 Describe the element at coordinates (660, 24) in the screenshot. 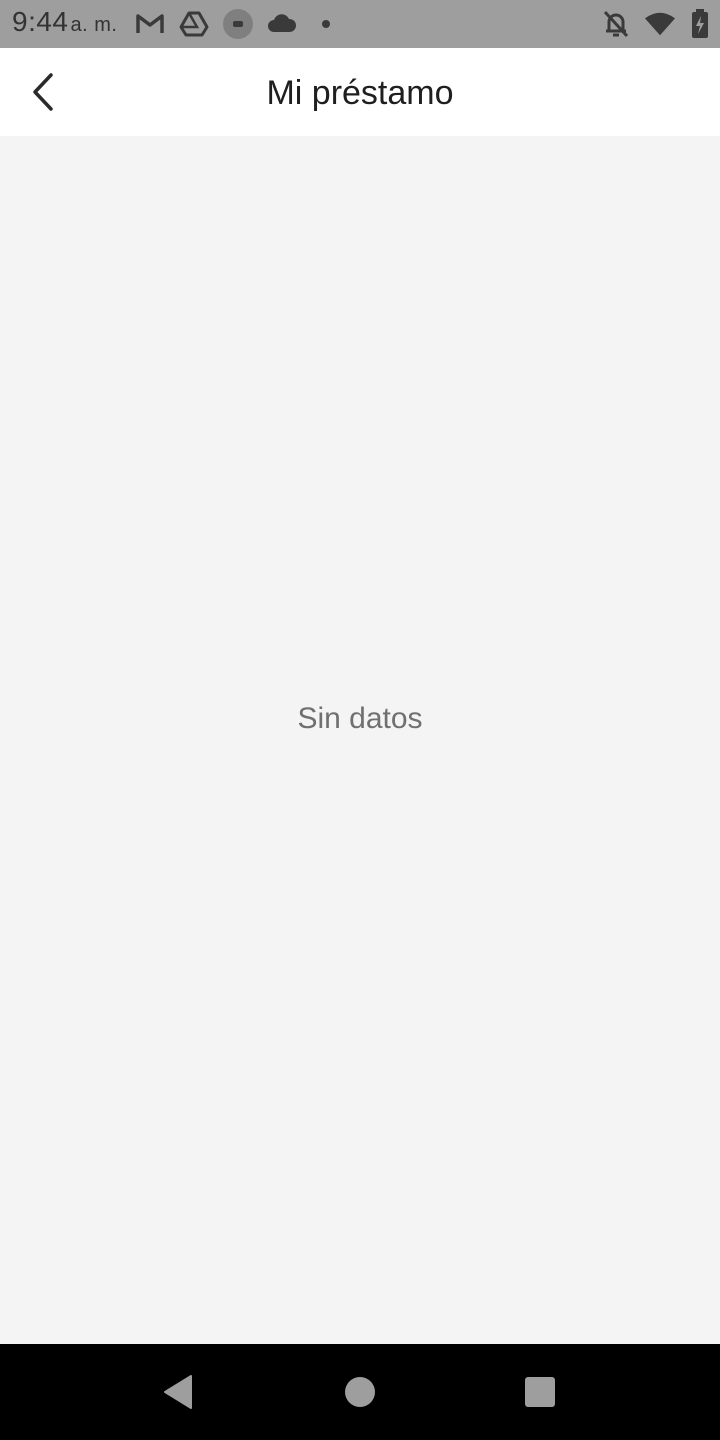

I see `wifi-icon` at that location.